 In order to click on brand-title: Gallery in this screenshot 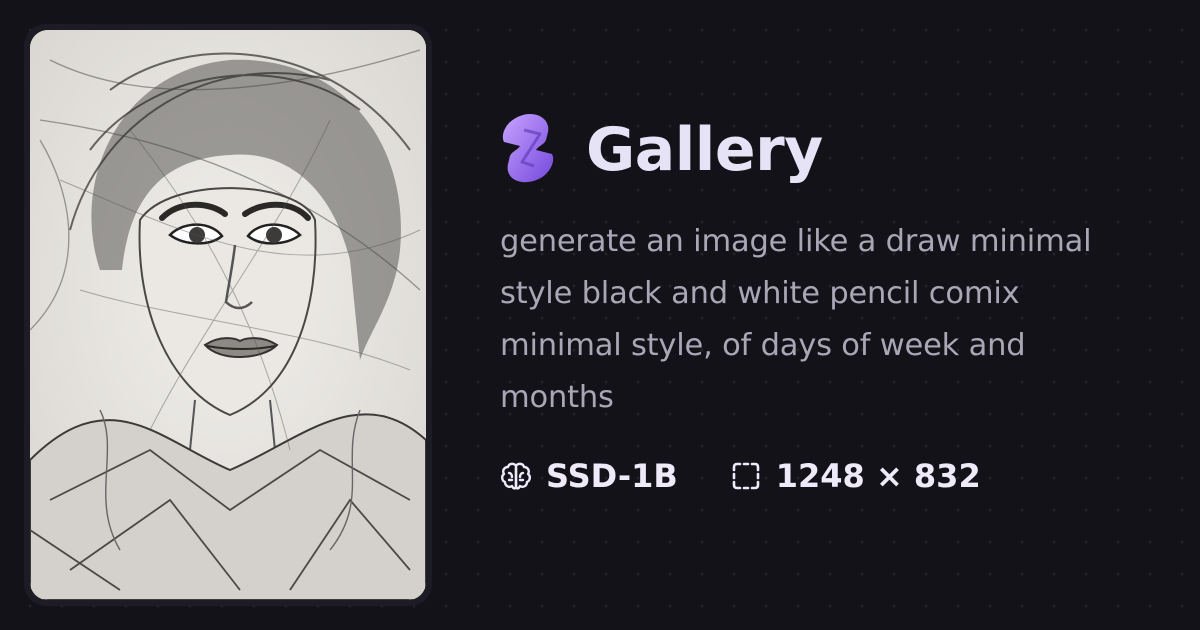, I will do `click(704, 150)`.